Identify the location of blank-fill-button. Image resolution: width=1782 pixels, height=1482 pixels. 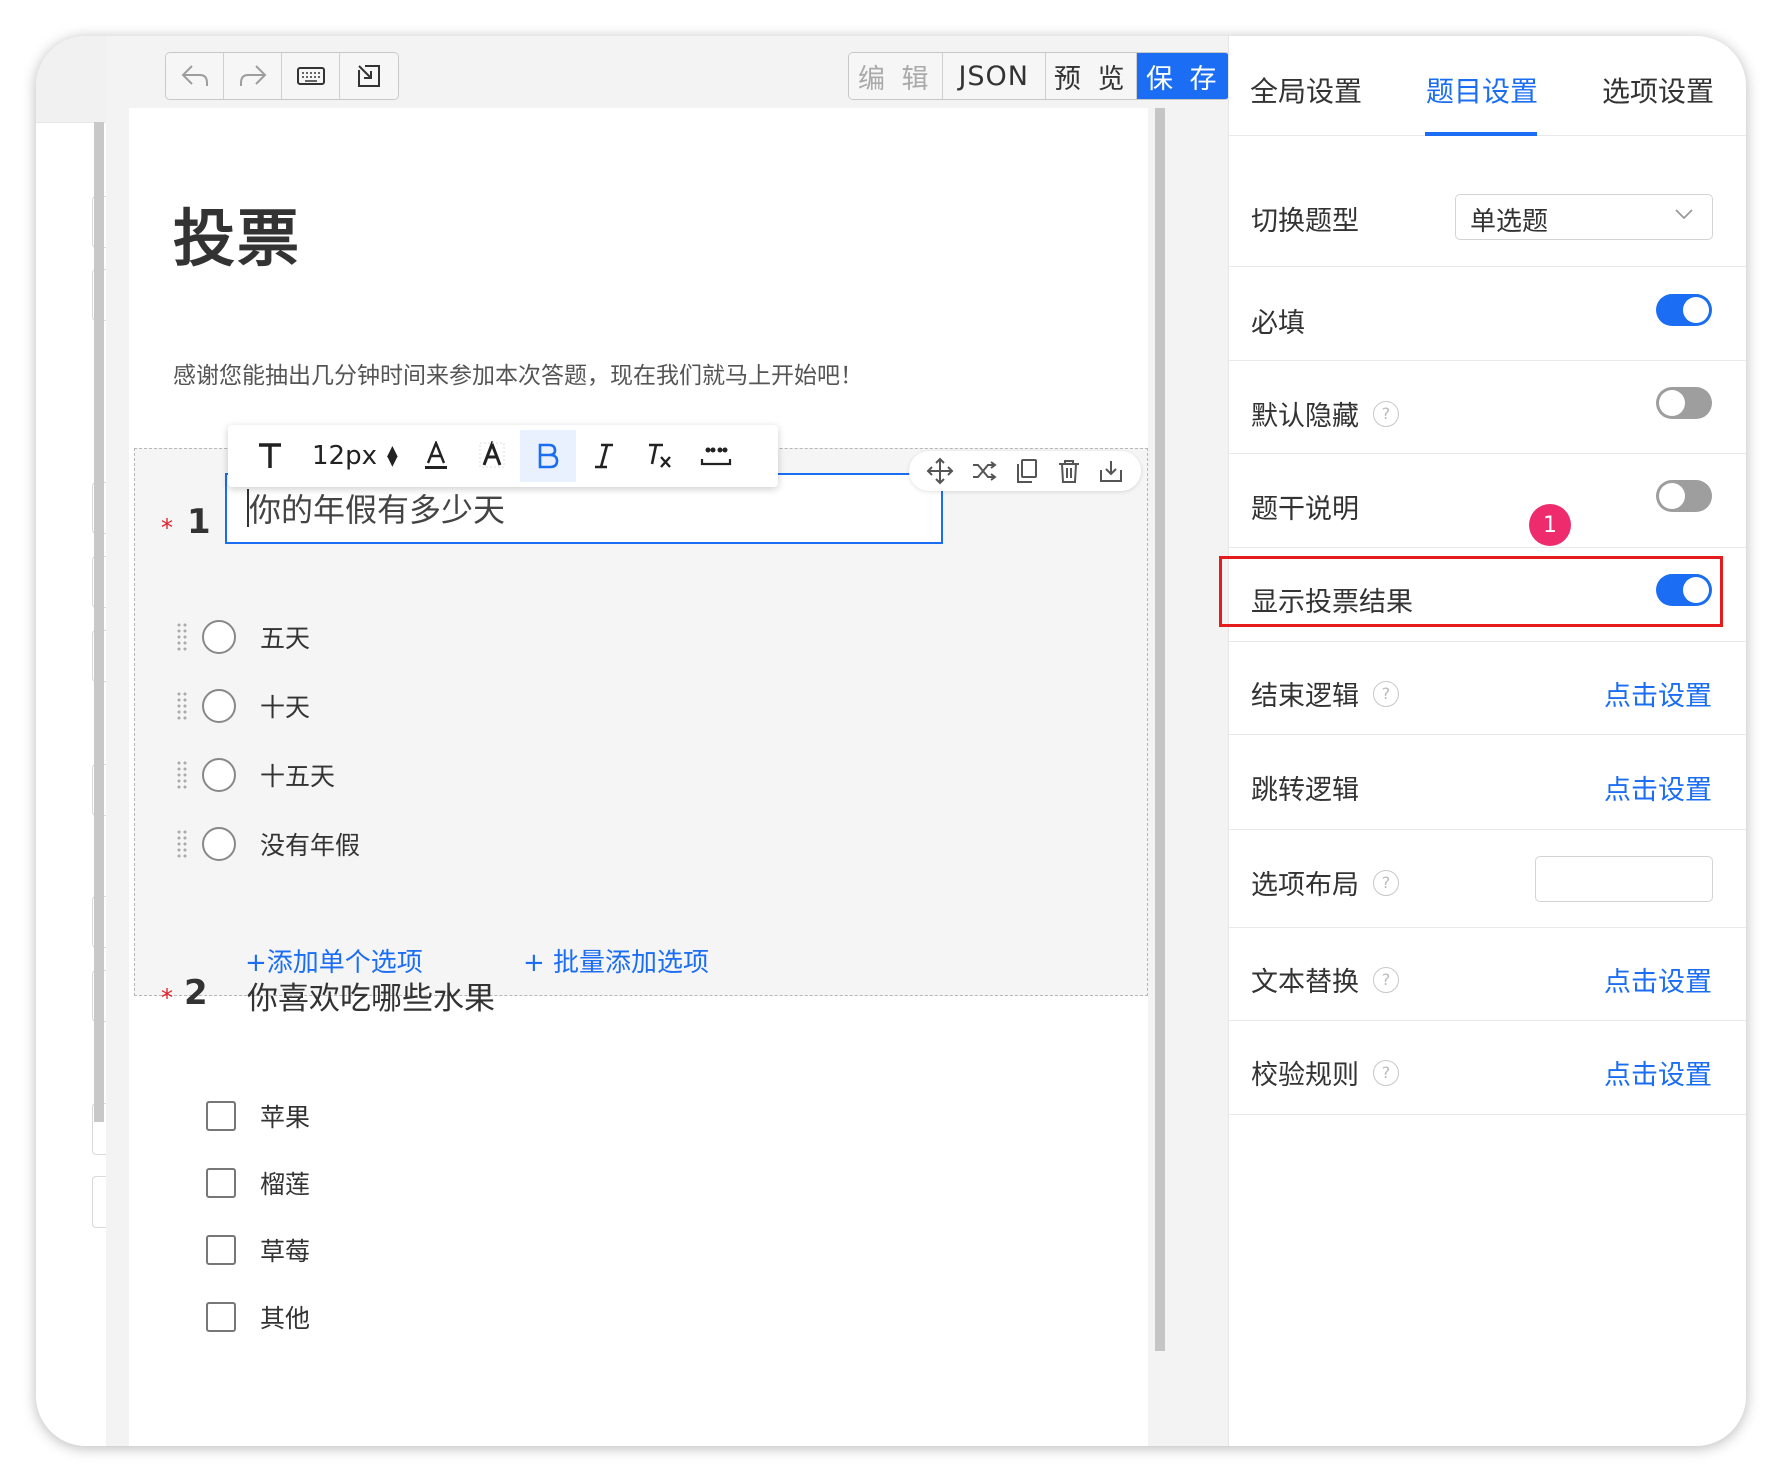
(716, 456).